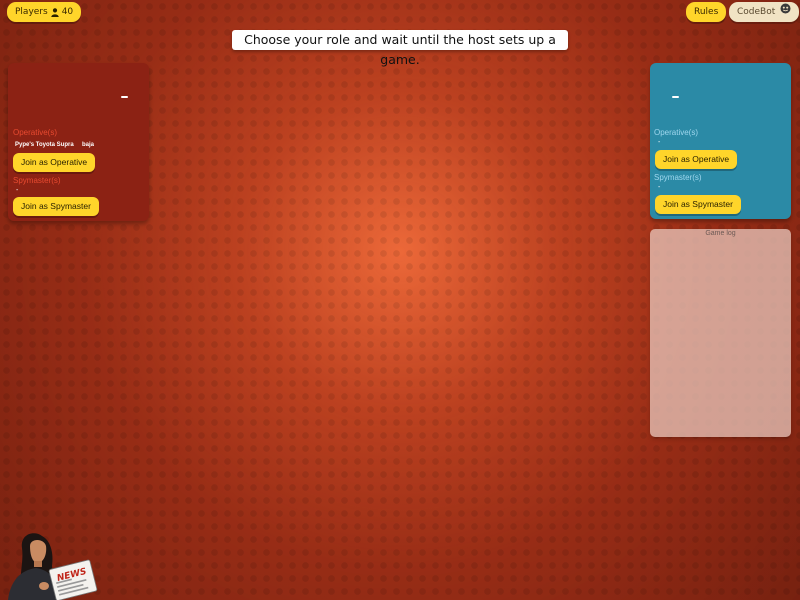 This screenshot has width=800, height=600. Describe the element at coordinates (659, 187) in the screenshot. I see `blue-spymasters-value: -` at that location.